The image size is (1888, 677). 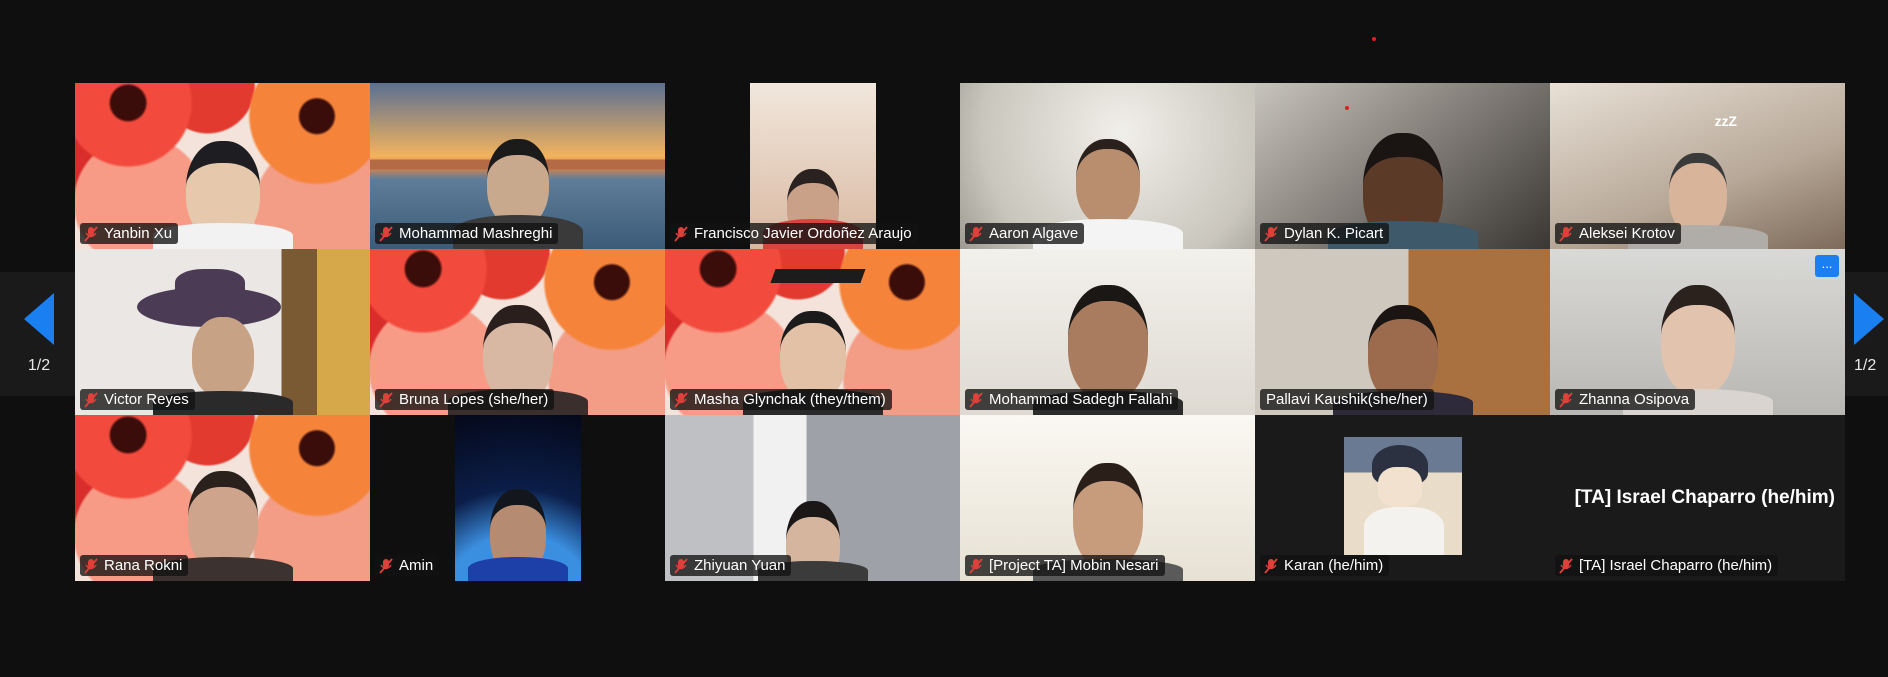 What do you see at coordinates (812, 498) in the screenshot?
I see `participant-tile: Zhiyuan Yuan` at bounding box center [812, 498].